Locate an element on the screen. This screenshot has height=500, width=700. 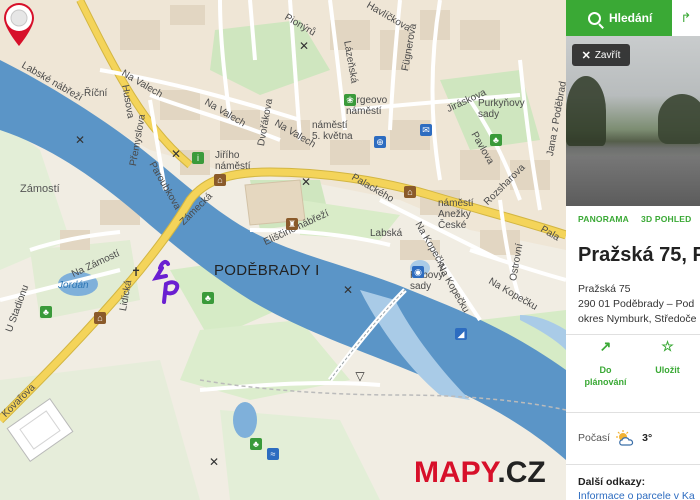
tab-panorama: PANORAMA is located at coordinates (603, 219).